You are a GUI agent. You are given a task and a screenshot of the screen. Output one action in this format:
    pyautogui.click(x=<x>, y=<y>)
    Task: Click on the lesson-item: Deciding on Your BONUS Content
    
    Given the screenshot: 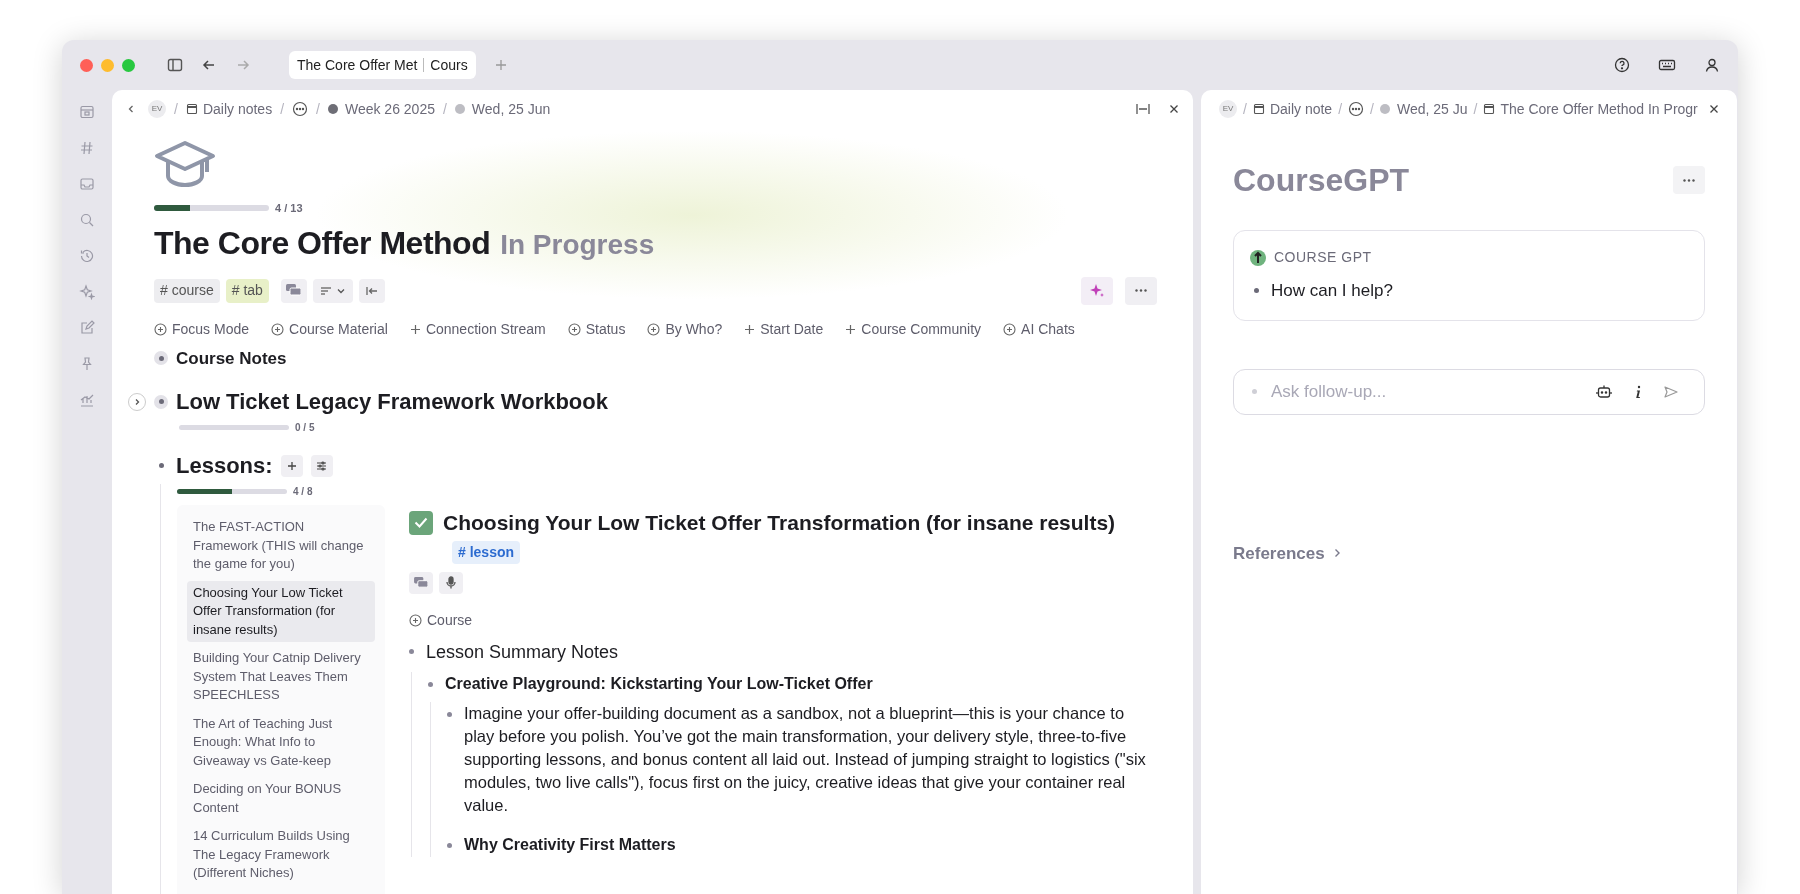 What is the action you would take?
    pyautogui.click(x=281, y=798)
    